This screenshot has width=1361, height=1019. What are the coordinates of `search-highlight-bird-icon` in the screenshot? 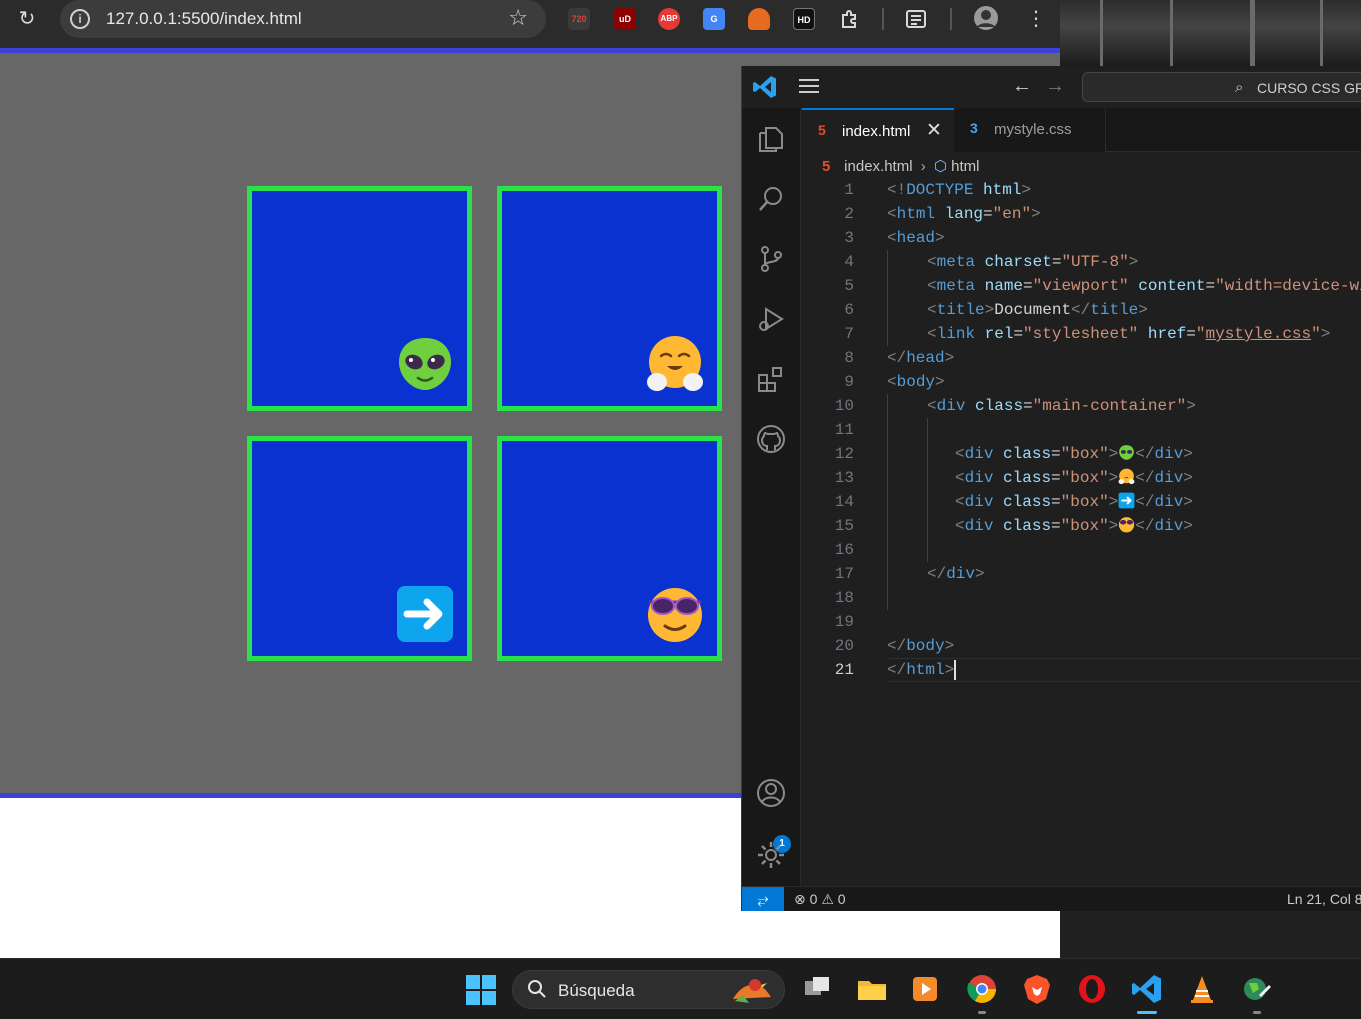 It's located at (752, 991).